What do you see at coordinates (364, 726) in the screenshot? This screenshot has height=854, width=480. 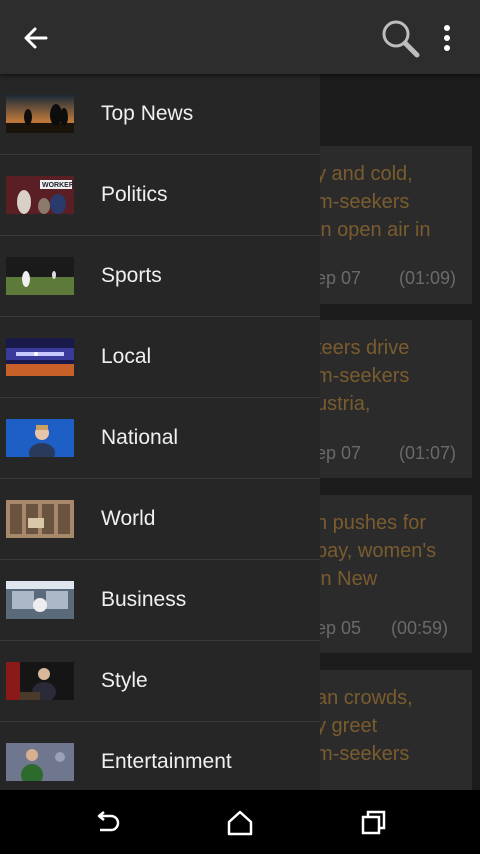 I see `story-headline: an crowds, y greet m-seekers` at bounding box center [364, 726].